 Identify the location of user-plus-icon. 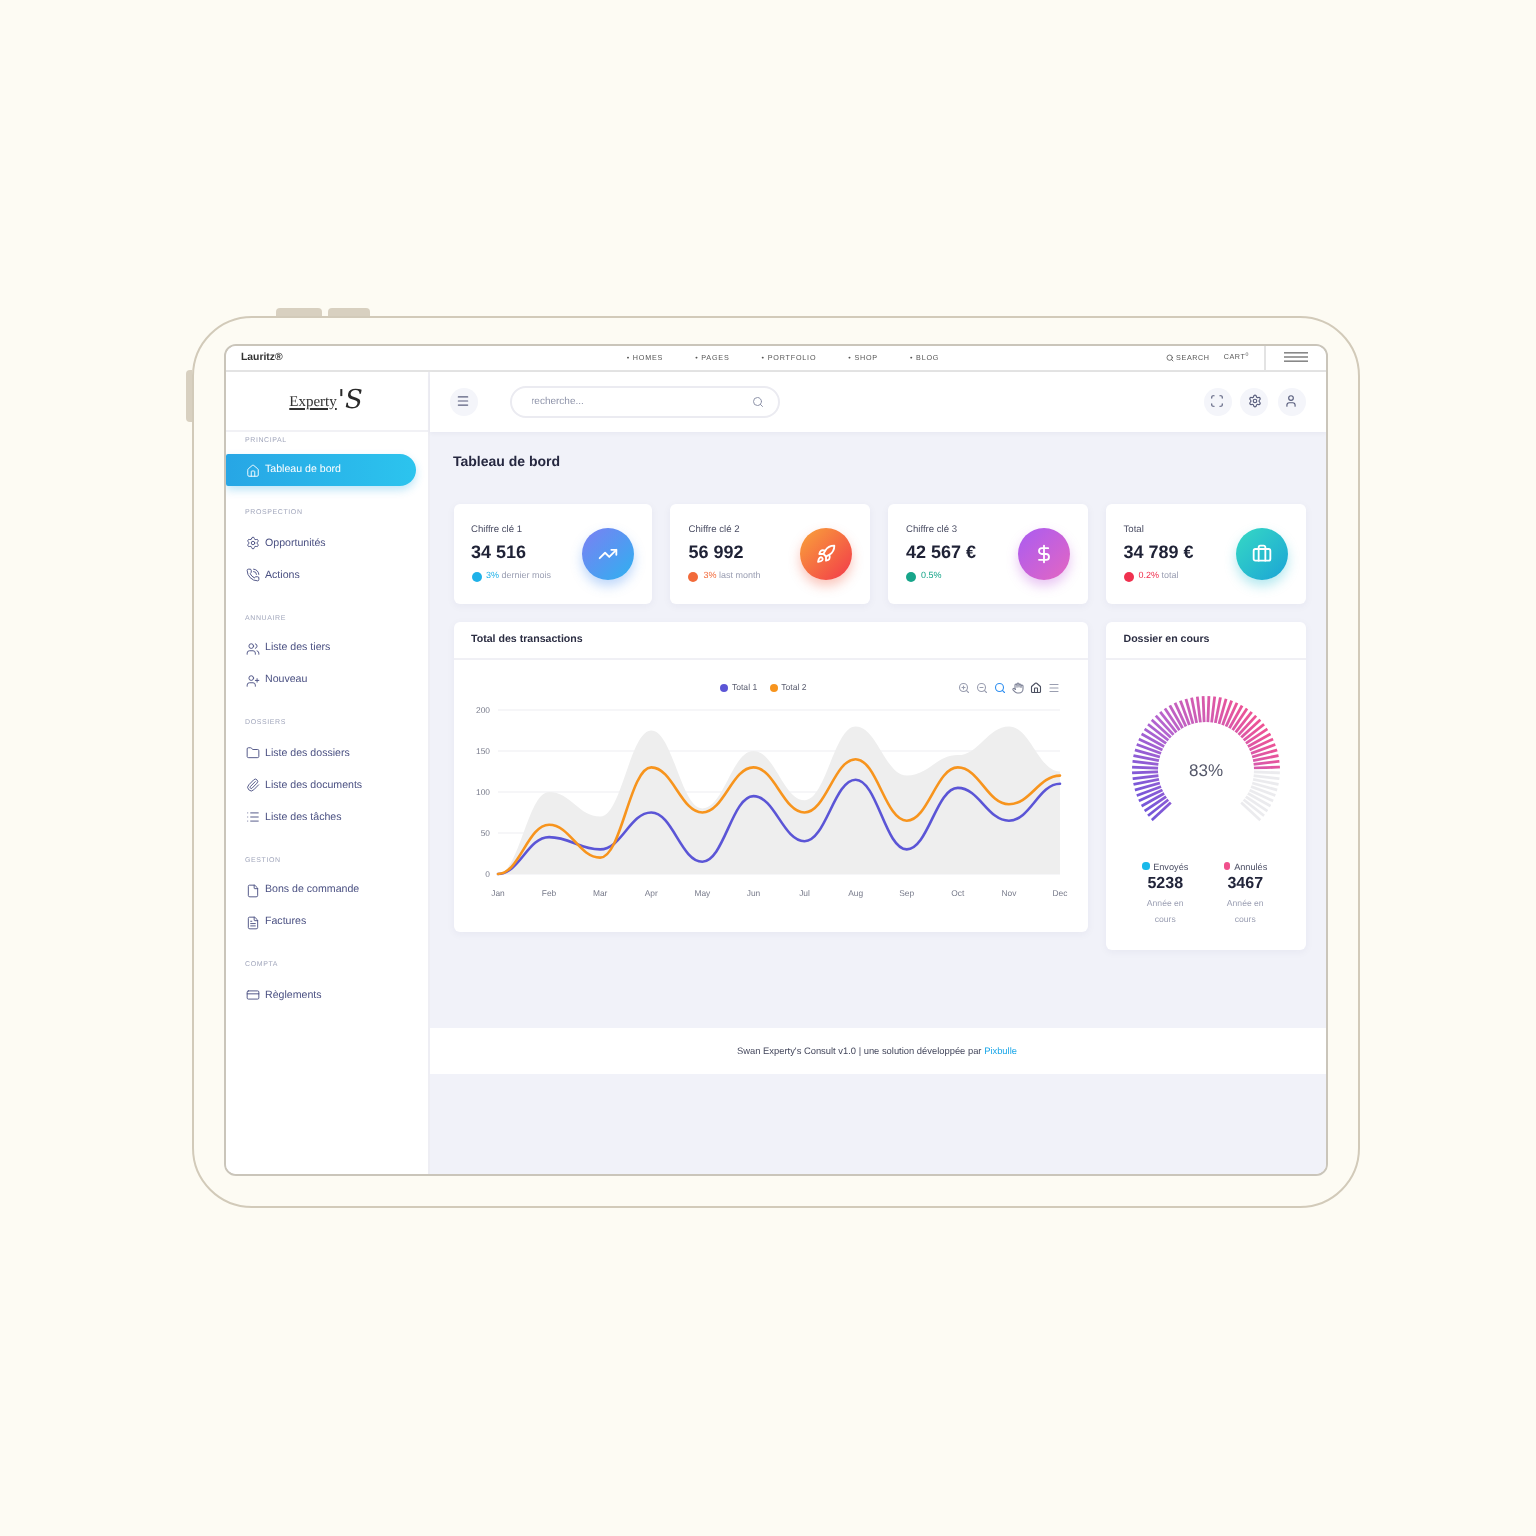
(252, 680).